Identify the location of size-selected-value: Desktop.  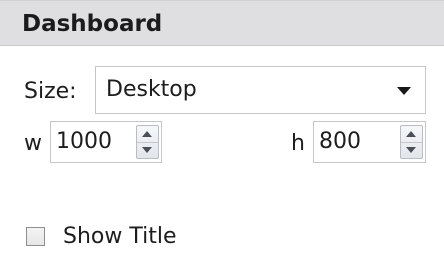
(151, 89).